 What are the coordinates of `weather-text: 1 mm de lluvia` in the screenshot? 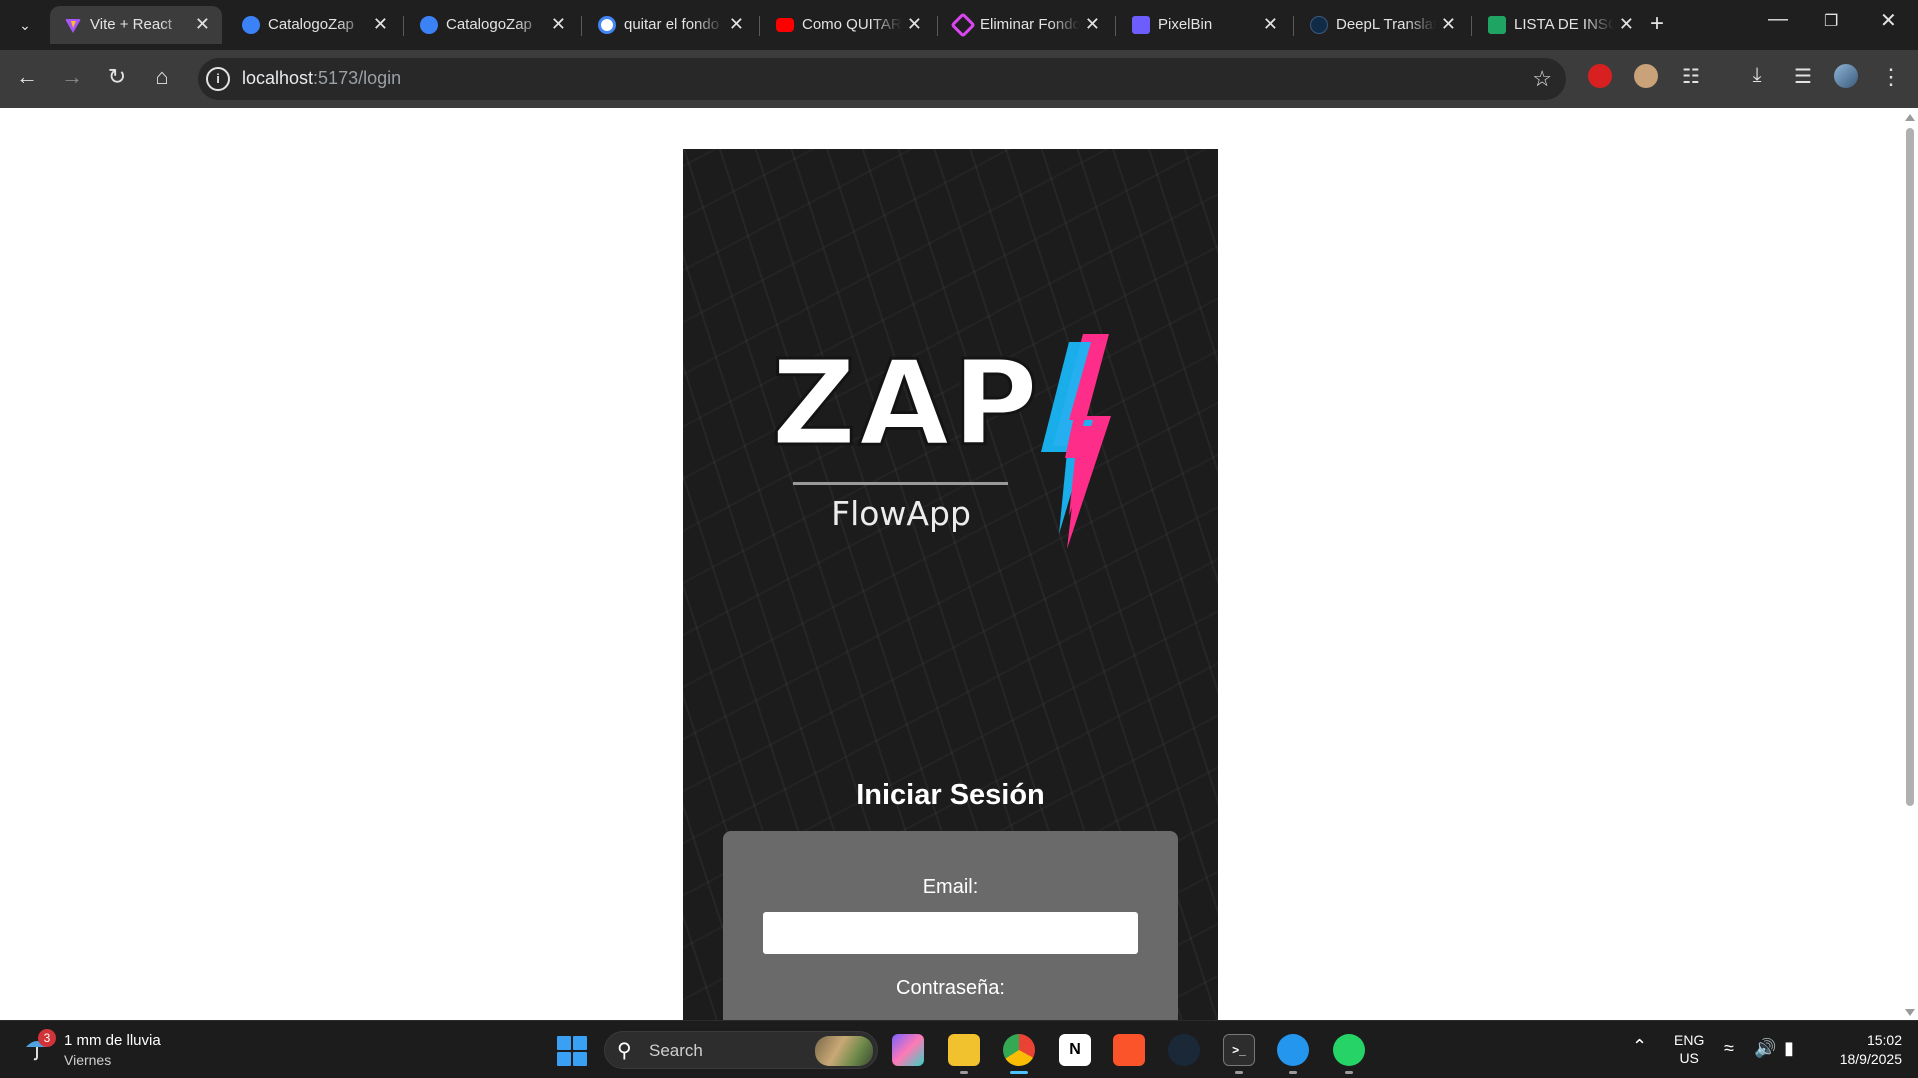 It's located at (112, 1040).